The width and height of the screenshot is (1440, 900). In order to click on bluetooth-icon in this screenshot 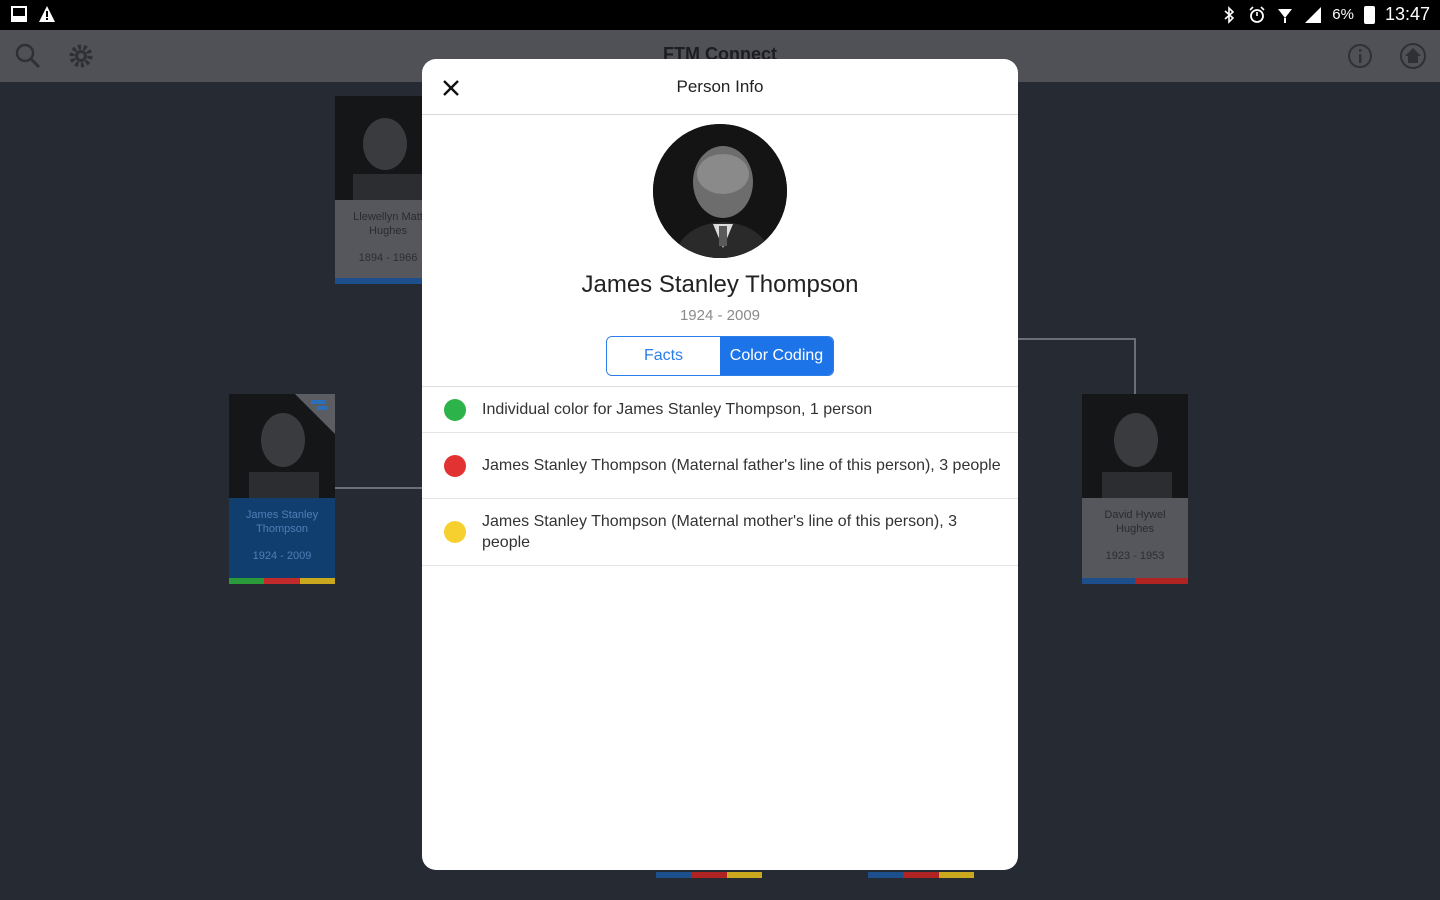, I will do `click(1229, 14)`.